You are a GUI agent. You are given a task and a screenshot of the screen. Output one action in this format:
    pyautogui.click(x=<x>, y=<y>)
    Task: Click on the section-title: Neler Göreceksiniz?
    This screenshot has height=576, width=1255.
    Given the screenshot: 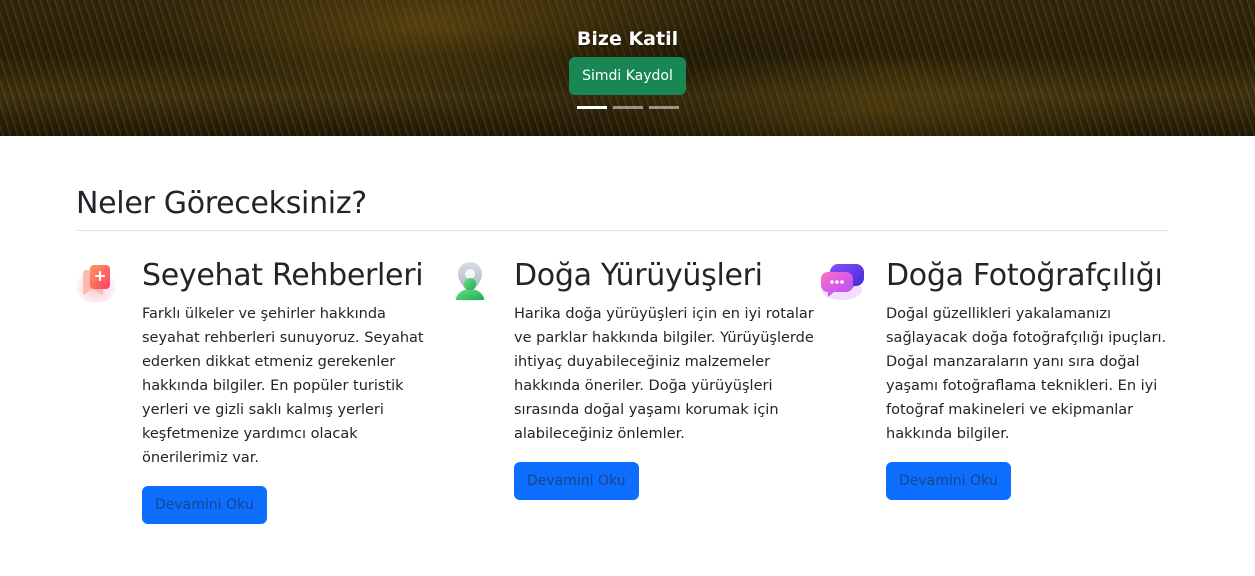 What is the action you would take?
    pyautogui.click(x=221, y=203)
    